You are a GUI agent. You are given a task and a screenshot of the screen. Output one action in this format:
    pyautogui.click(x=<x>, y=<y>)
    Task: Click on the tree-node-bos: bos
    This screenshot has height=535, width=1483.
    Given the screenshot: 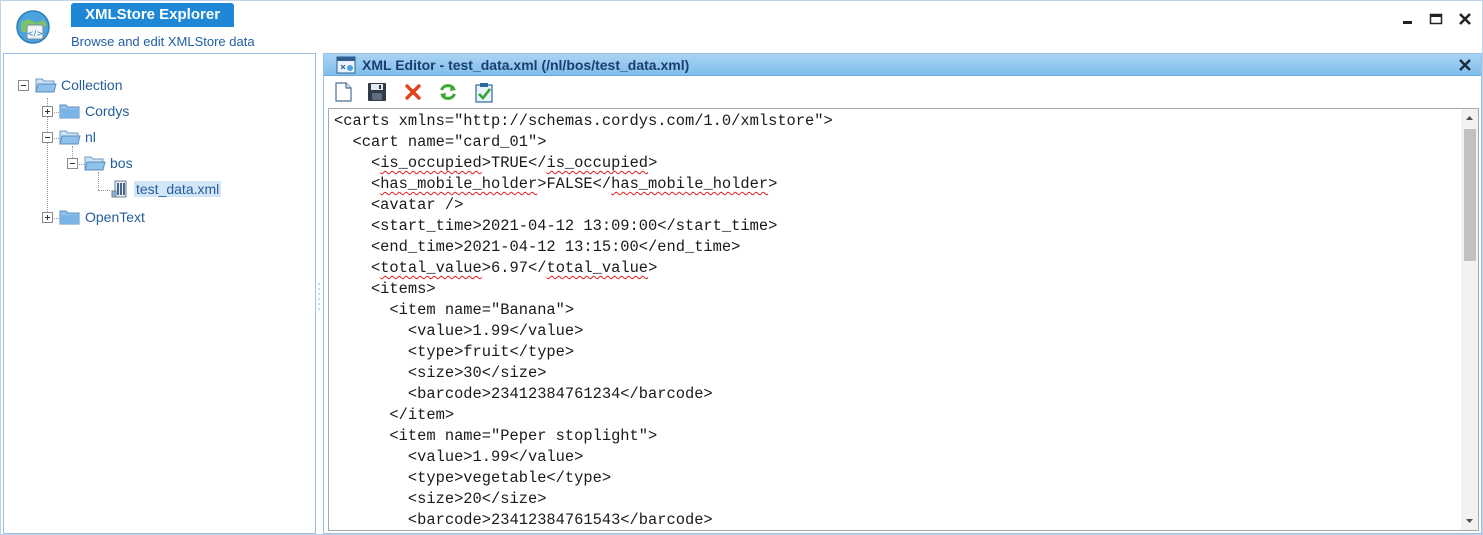 What is the action you would take?
    pyautogui.click(x=100, y=163)
    